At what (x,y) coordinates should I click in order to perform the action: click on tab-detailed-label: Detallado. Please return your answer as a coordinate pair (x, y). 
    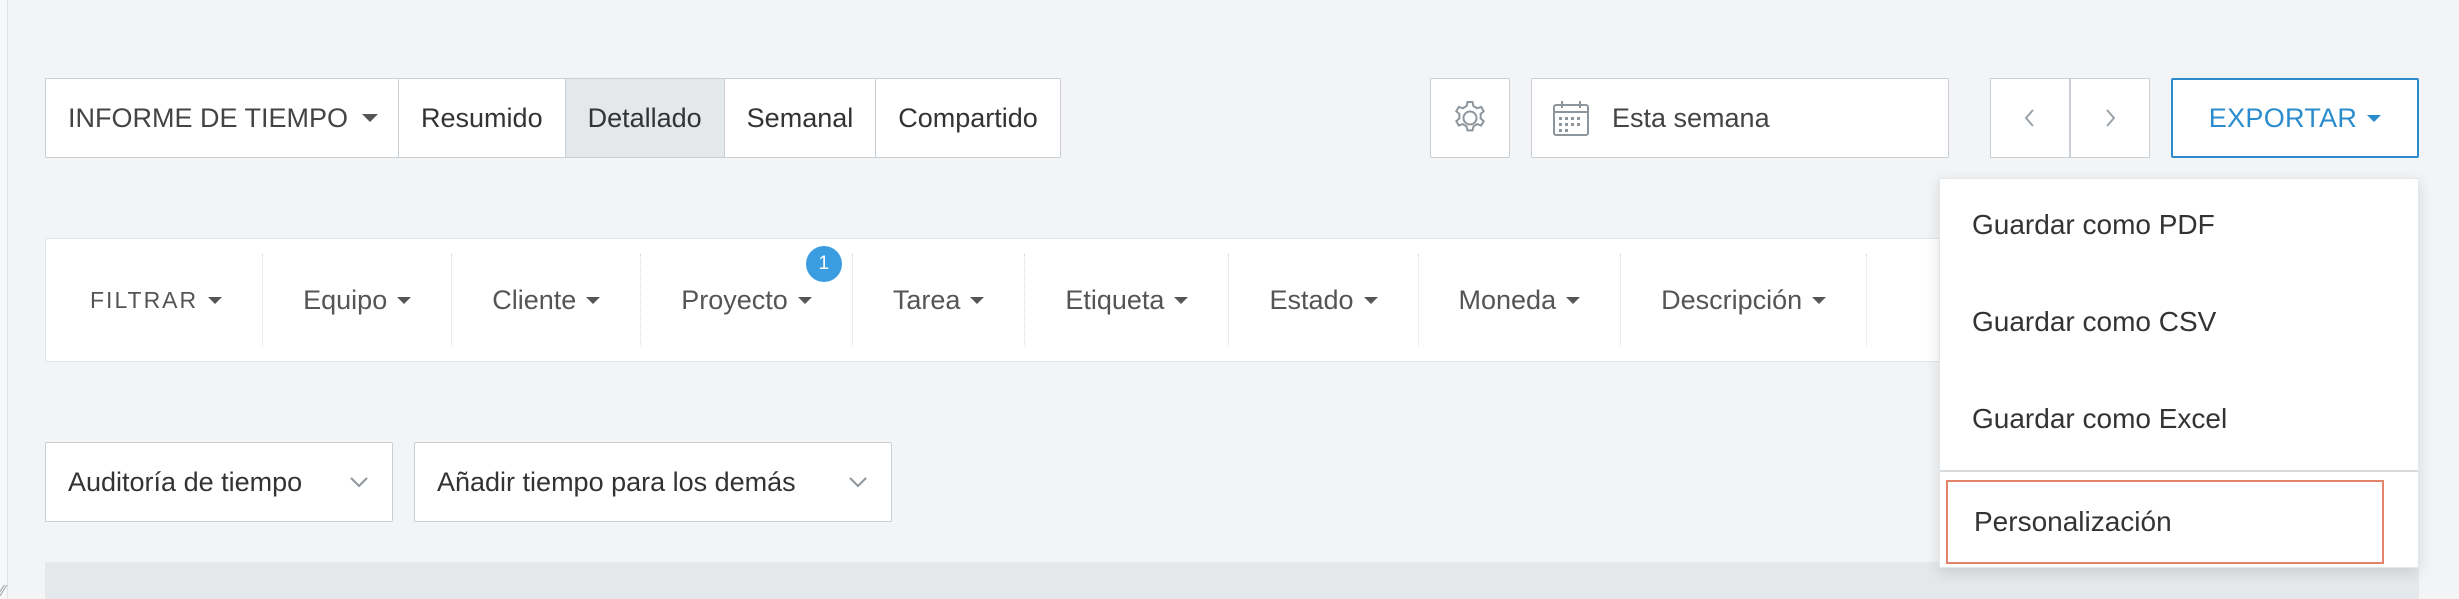
    Looking at the image, I should click on (644, 117).